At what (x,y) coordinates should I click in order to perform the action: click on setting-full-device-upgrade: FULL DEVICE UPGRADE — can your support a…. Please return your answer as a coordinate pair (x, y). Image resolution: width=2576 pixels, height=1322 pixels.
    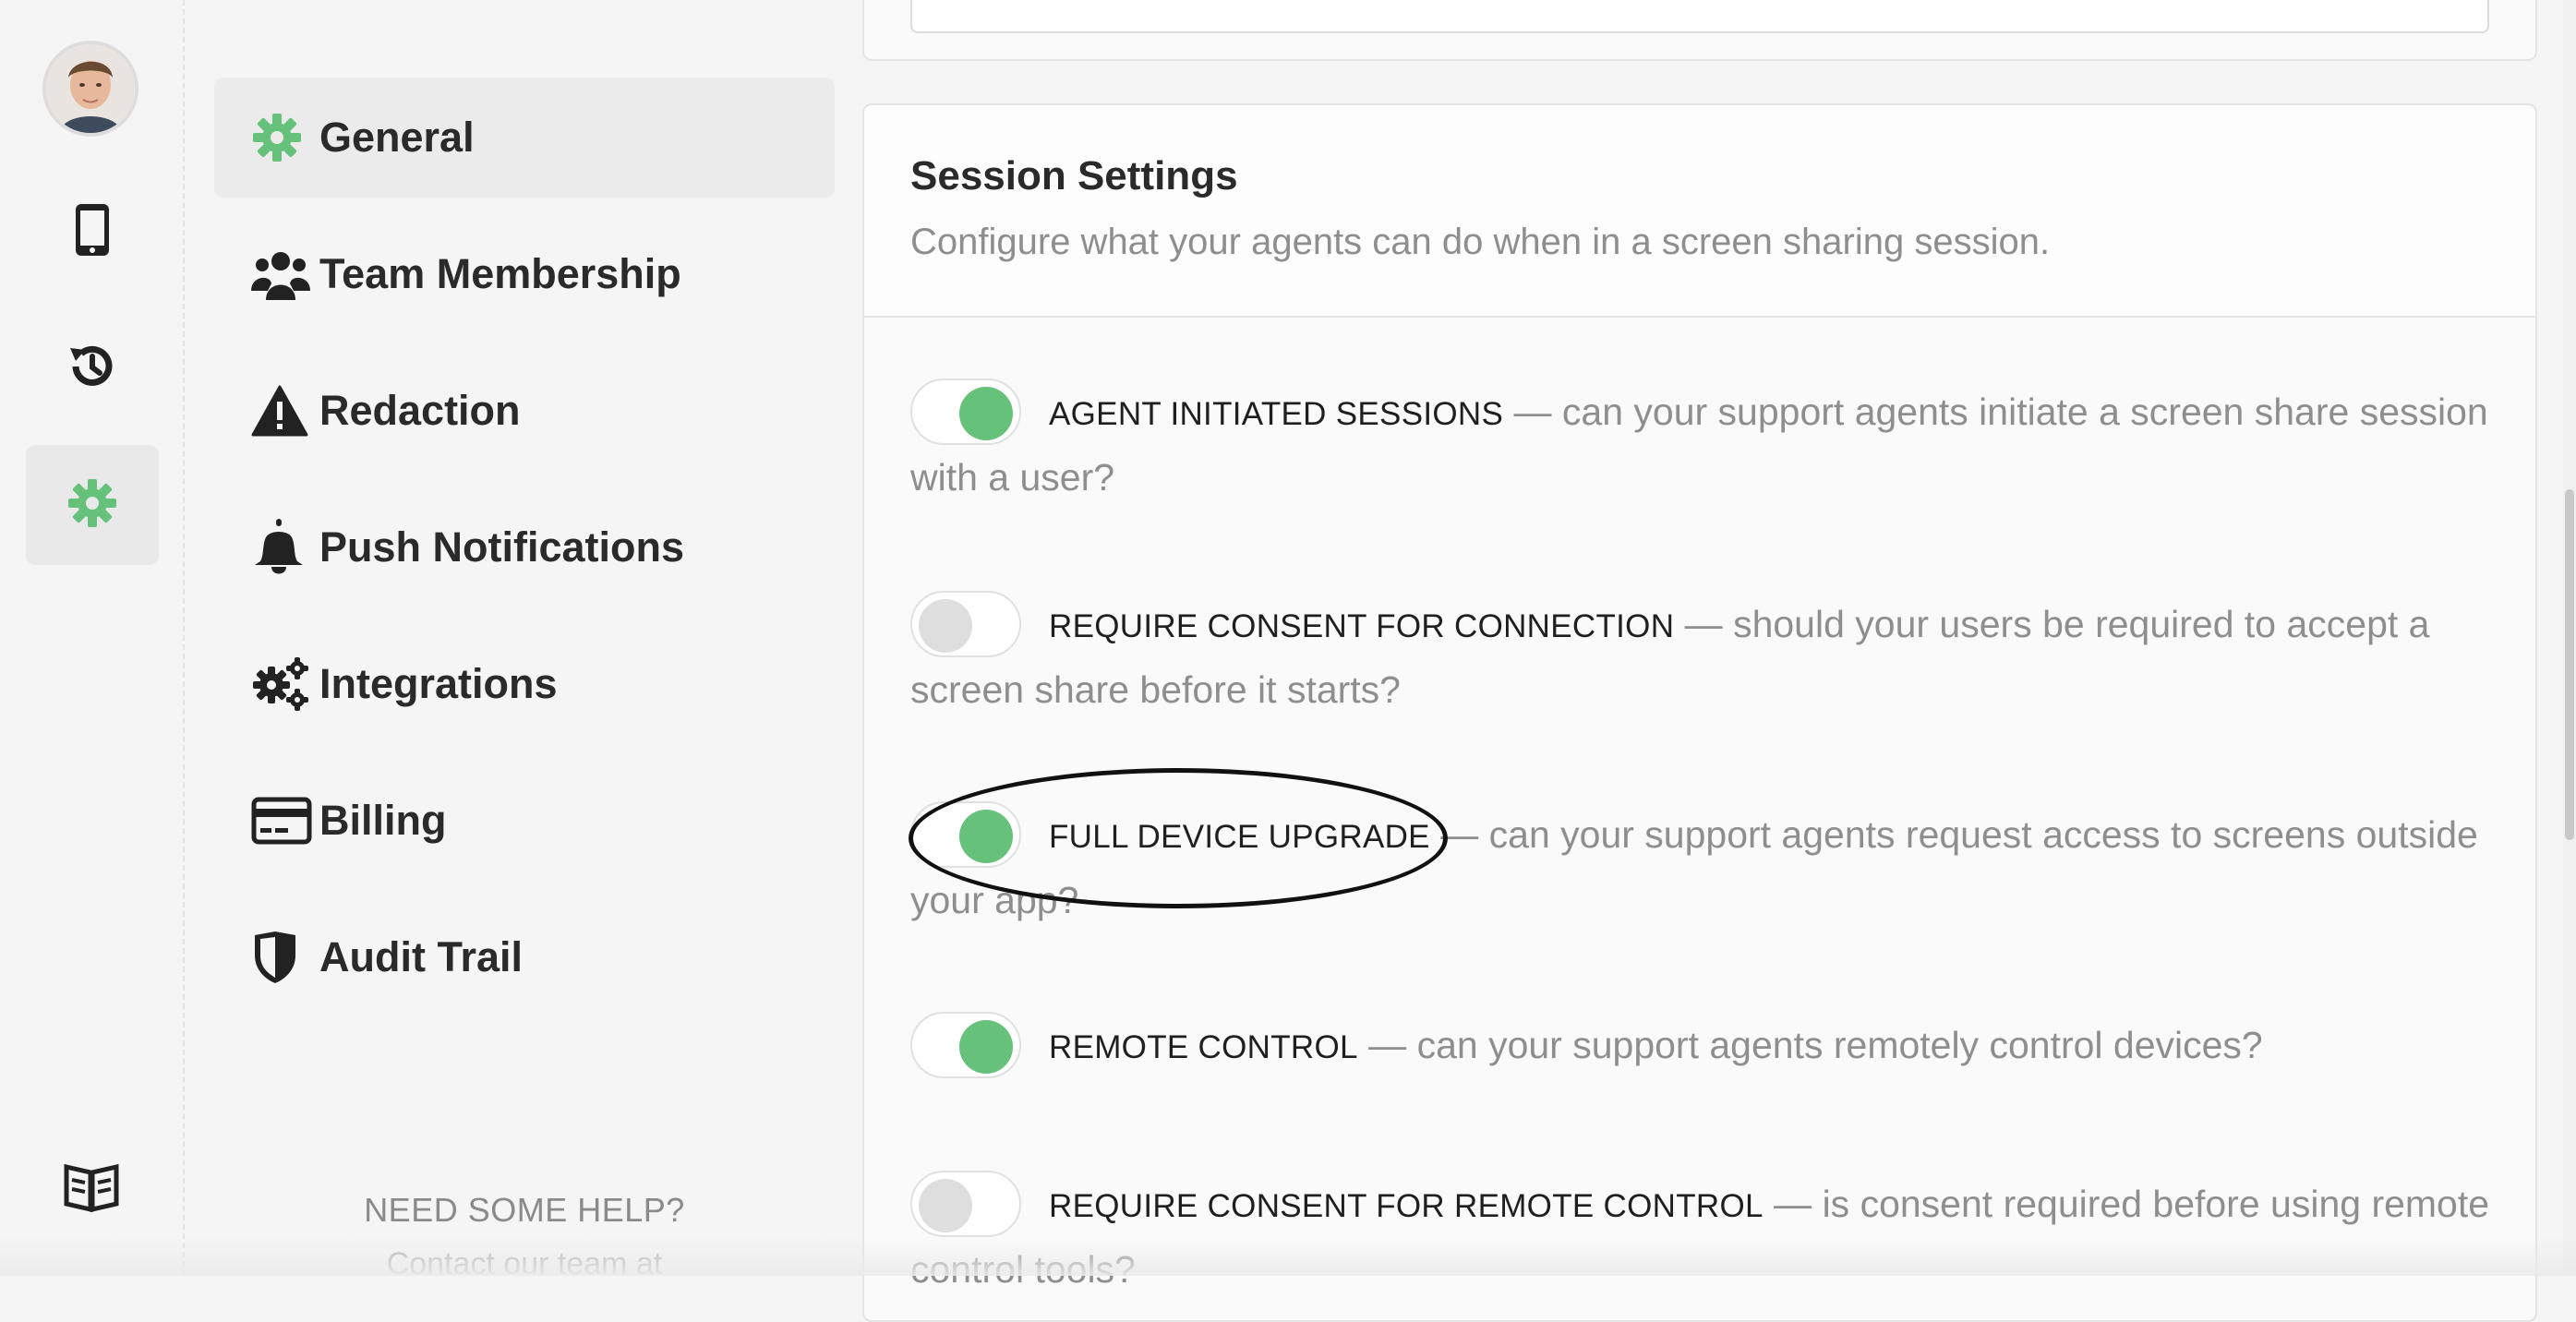
    Looking at the image, I should click on (1704, 866).